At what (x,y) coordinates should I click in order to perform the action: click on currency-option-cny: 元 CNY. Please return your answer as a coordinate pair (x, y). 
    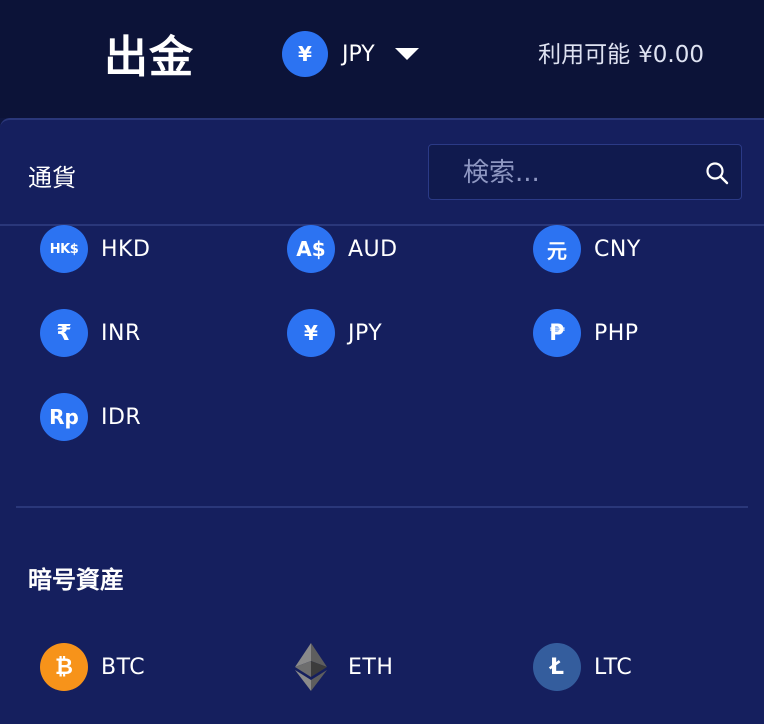
    Looking at the image, I should click on (587, 249).